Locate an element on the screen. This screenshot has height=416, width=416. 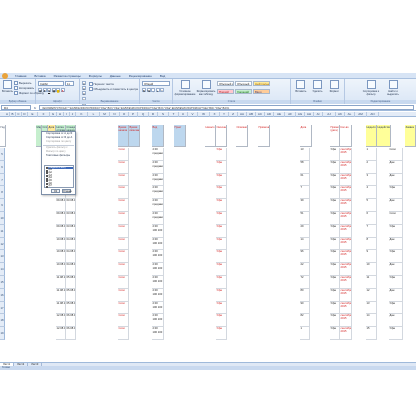
sort-color-option: Сортировка по цвету is located at coordinates (58, 142).